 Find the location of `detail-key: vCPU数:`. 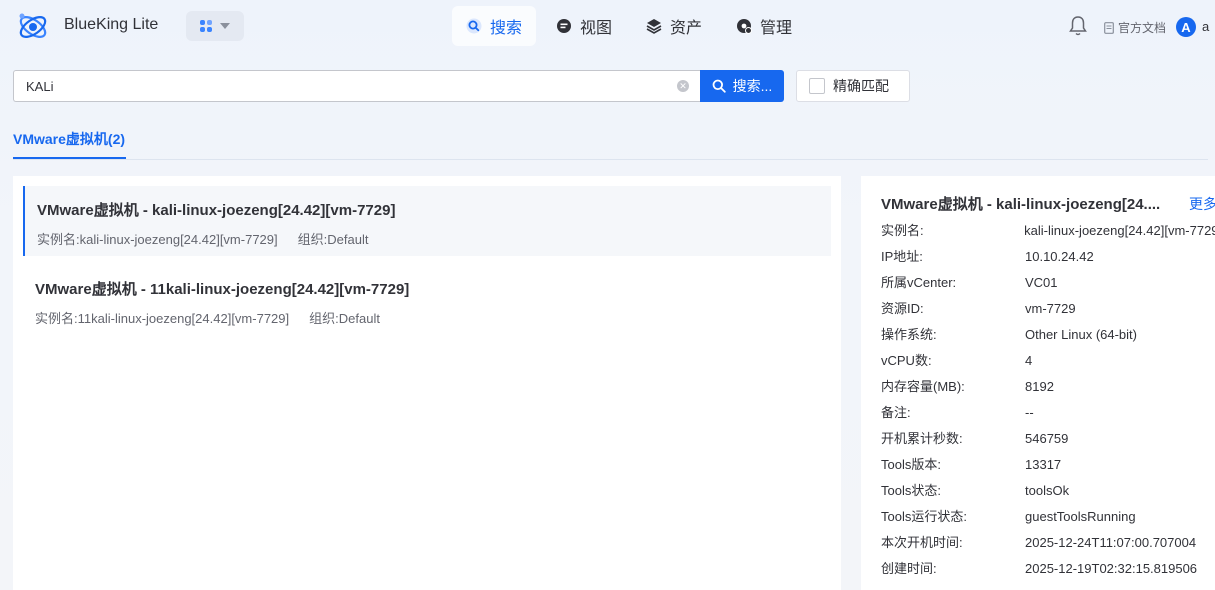

detail-key: vCPU数: is located at coordinates (906, 360).